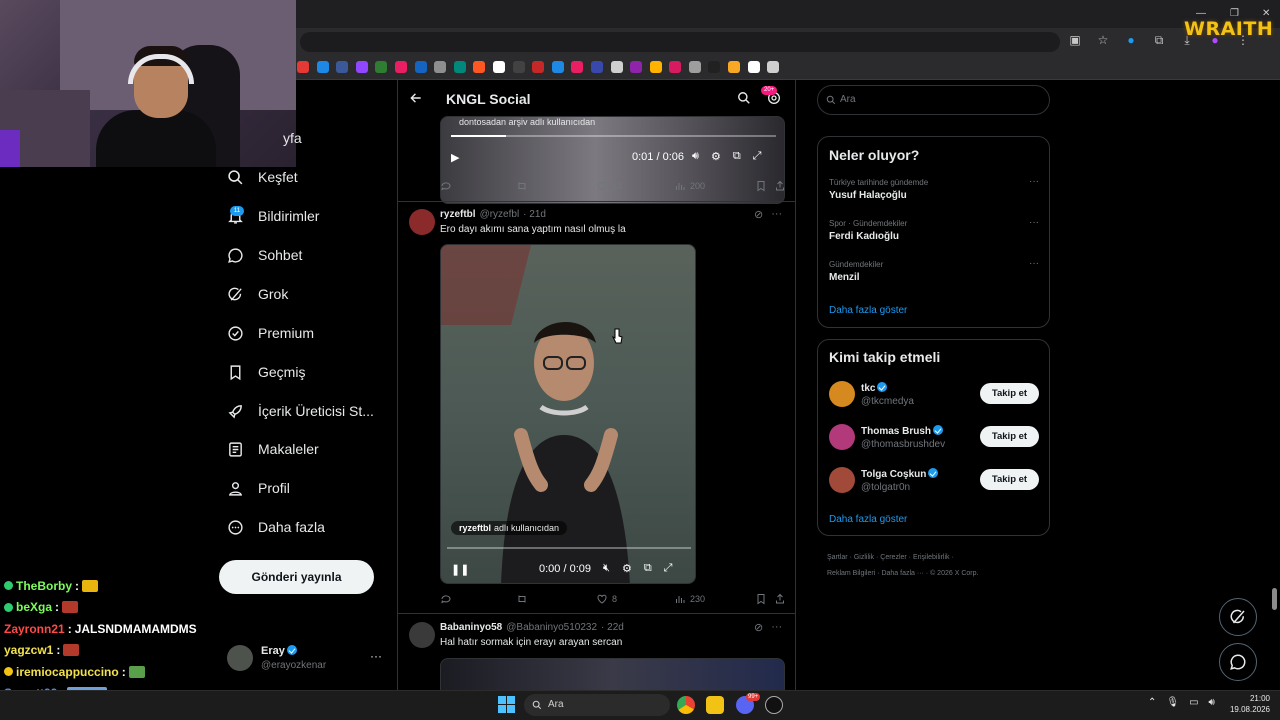 Image resolution: width=1280 pixels, height=720 pixels. What do you see at coordinates (506, 704) in the screenshot?
I see `windows-start-icon` at bounding box center [506, 704].